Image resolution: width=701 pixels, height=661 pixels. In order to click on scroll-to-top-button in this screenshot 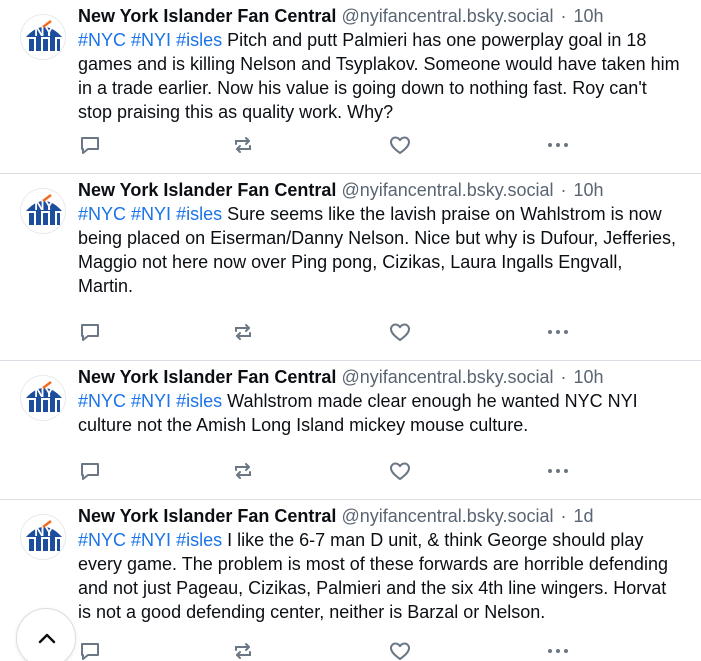, I will do `click(46, 634)`.